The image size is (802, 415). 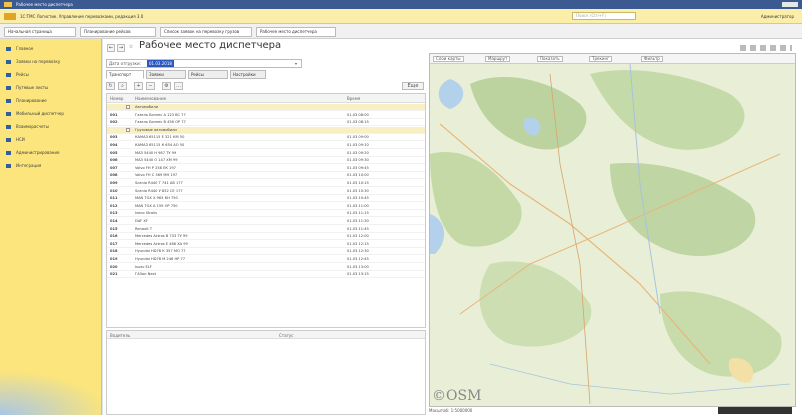 What do you see at coordinates (266, 176) in the screenshot?
I see `table-row: 008 Volvo FH С 369 МН 197 01.03 10:00` at bounding box center [266, 176].